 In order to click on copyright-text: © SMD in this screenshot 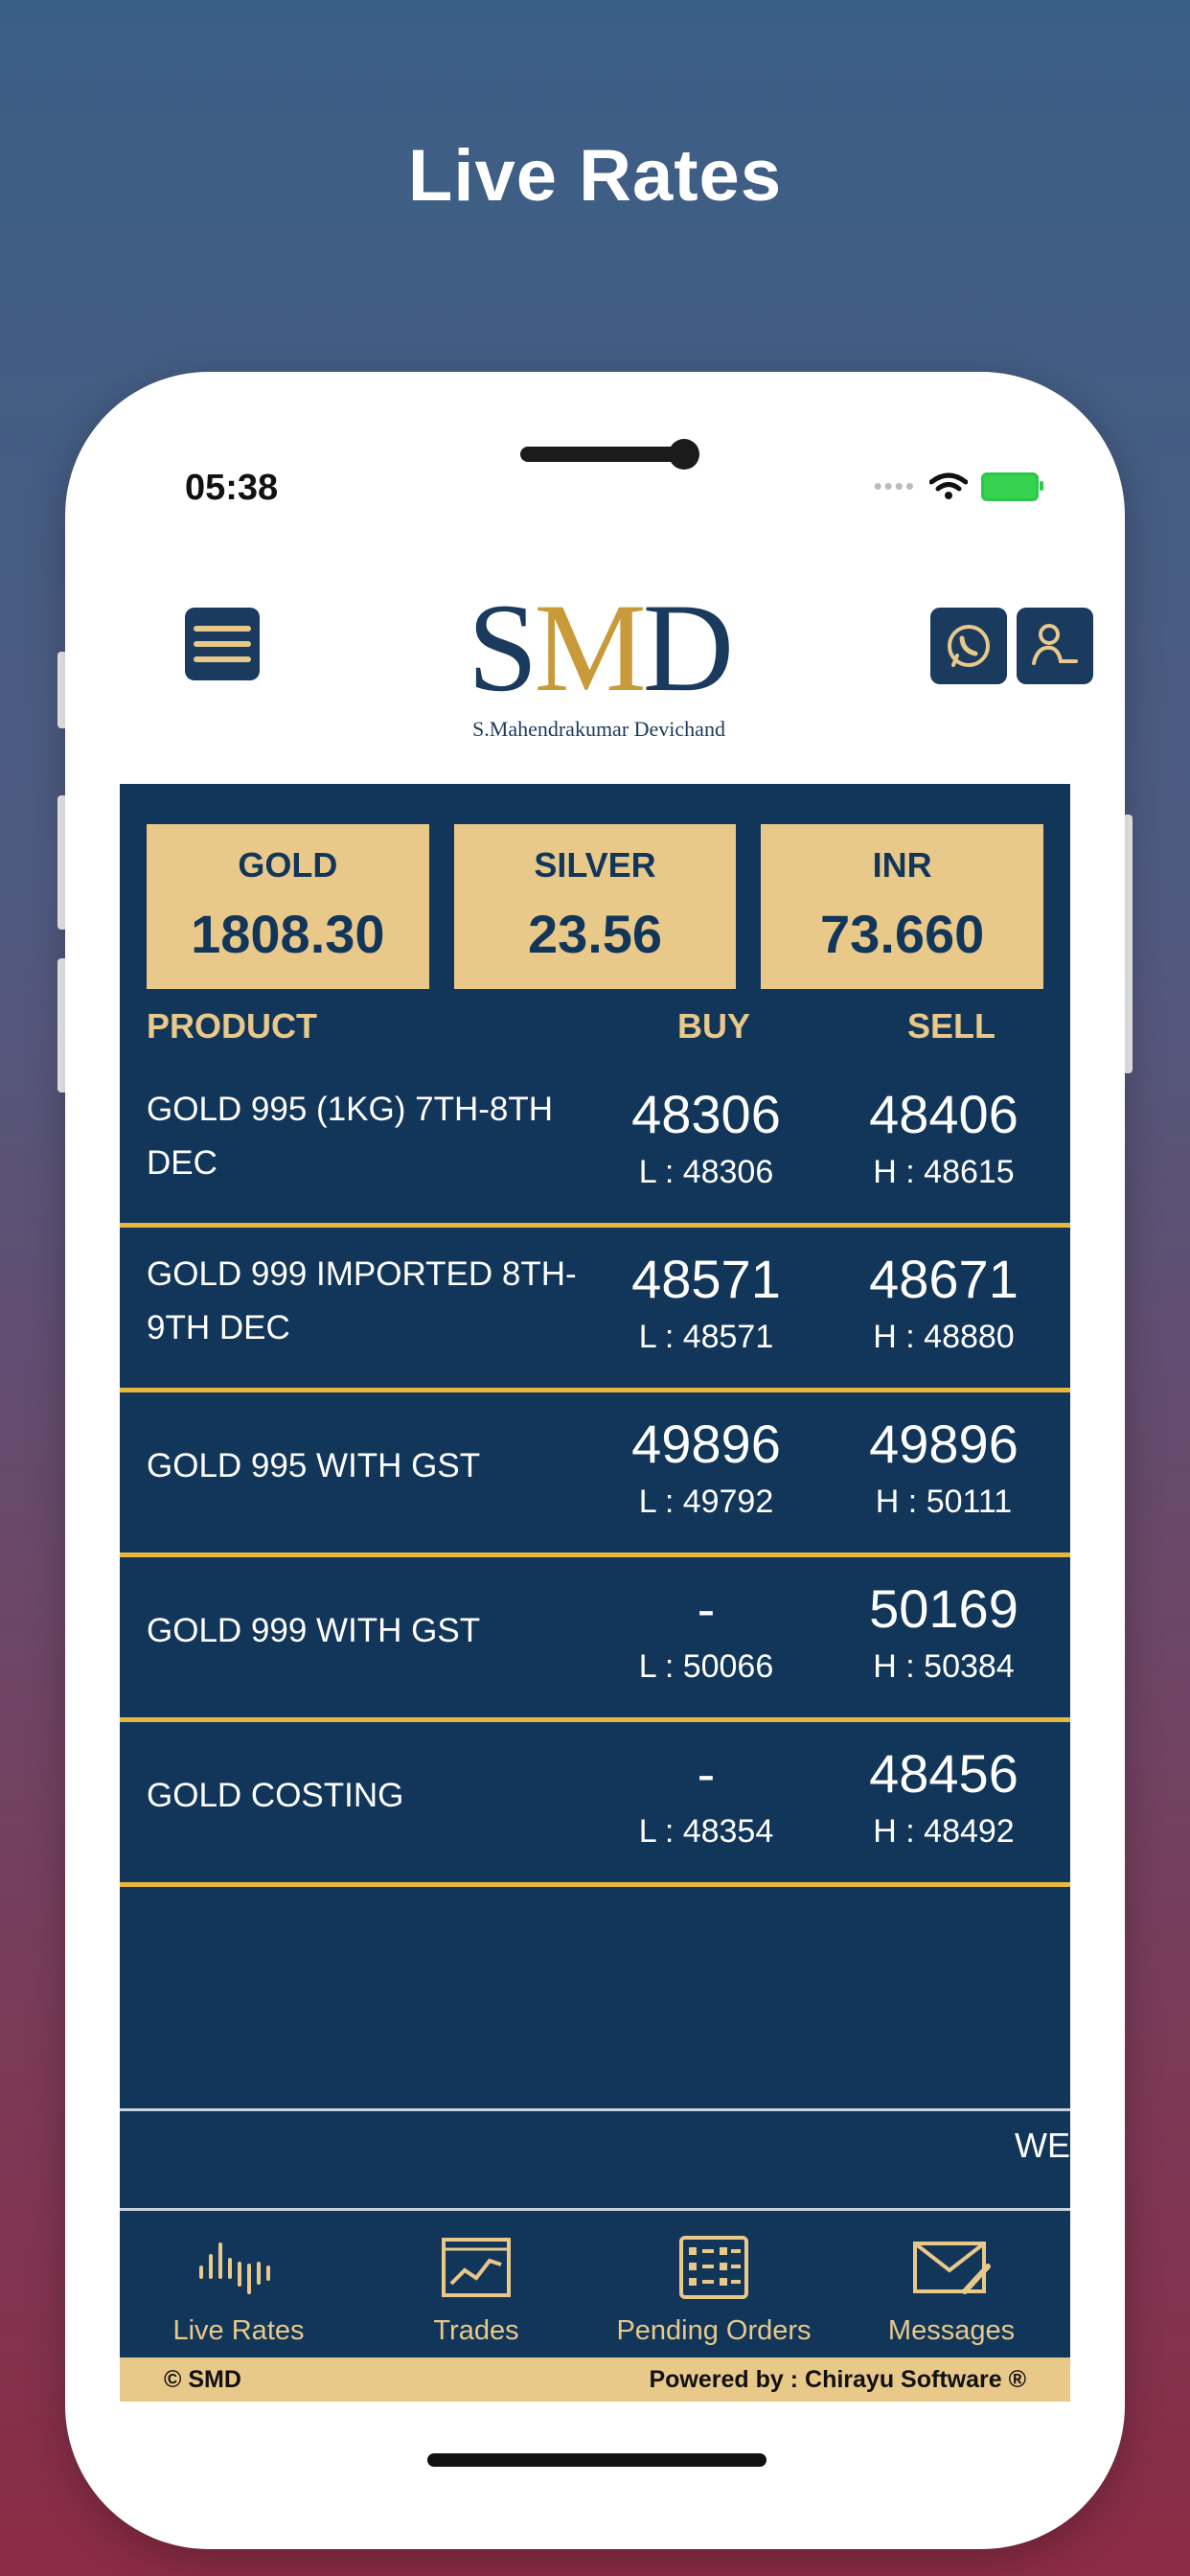, I will do `click(203, 2379)`.